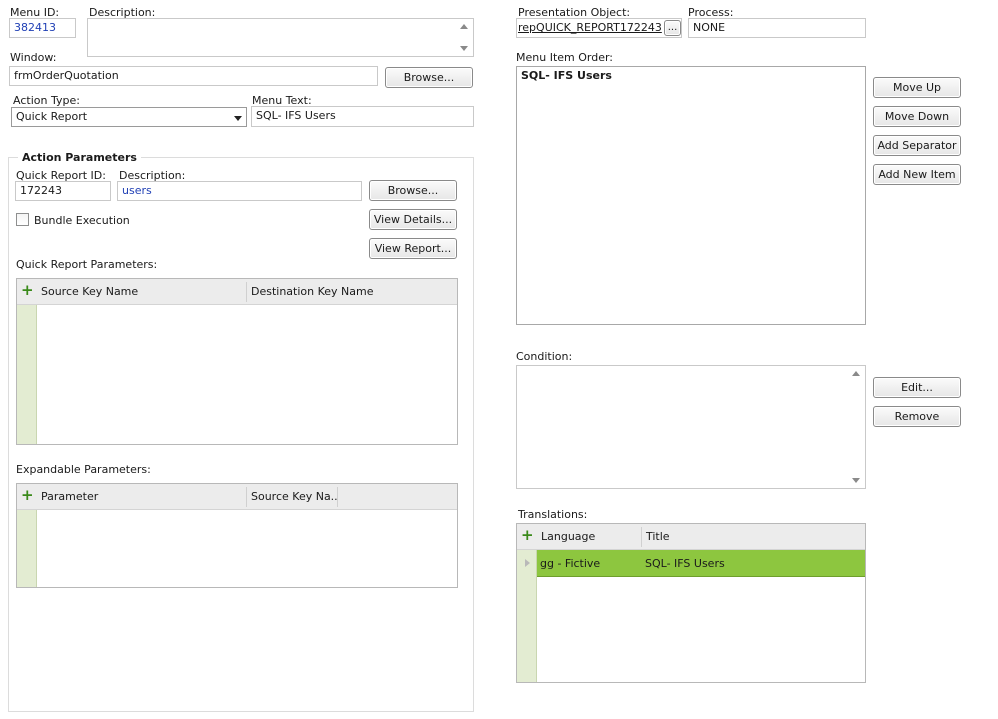  Describe the element at coordinates (691, 75) in the screenshot. I see `list-item: SQL- IFS Users` at that location.